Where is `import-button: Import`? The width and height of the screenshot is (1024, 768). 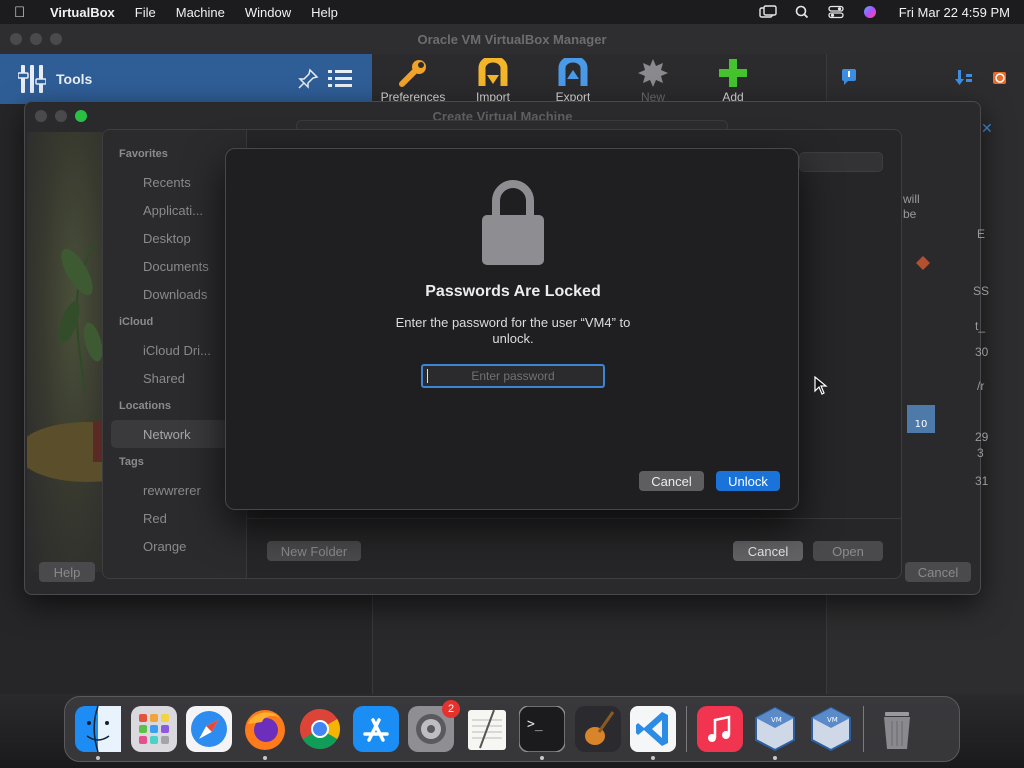 import-button: Import is located at coordinates (493, 79).